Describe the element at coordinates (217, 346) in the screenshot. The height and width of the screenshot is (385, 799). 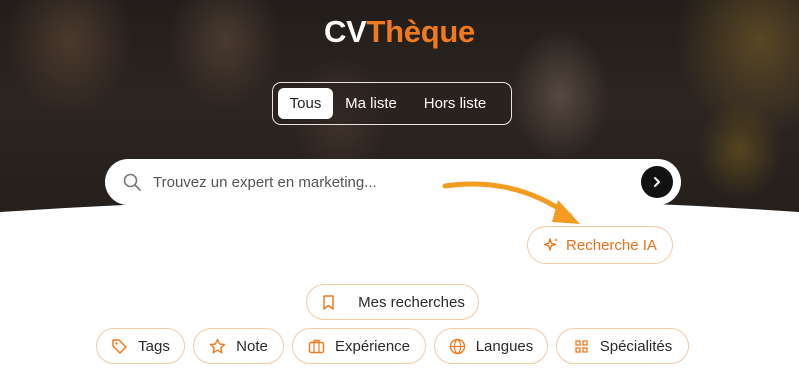
I see `star-icon` at that location.